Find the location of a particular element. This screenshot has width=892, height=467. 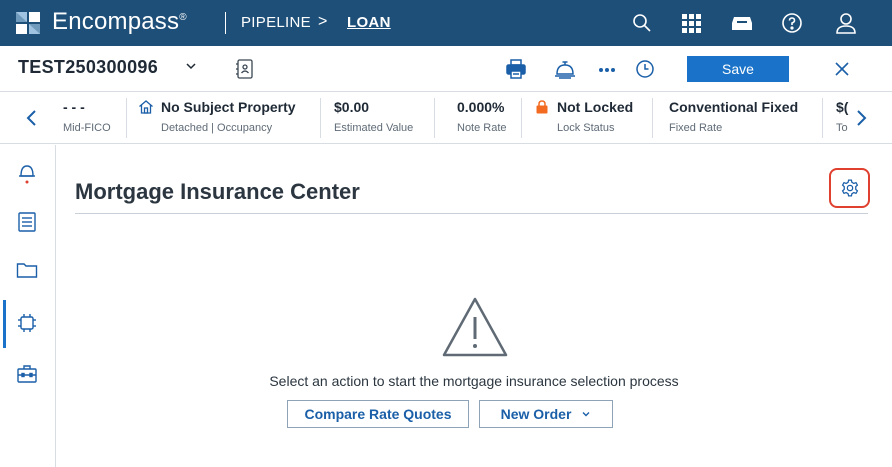

summary-label: Lock Status is located at coordinates (586, 128).